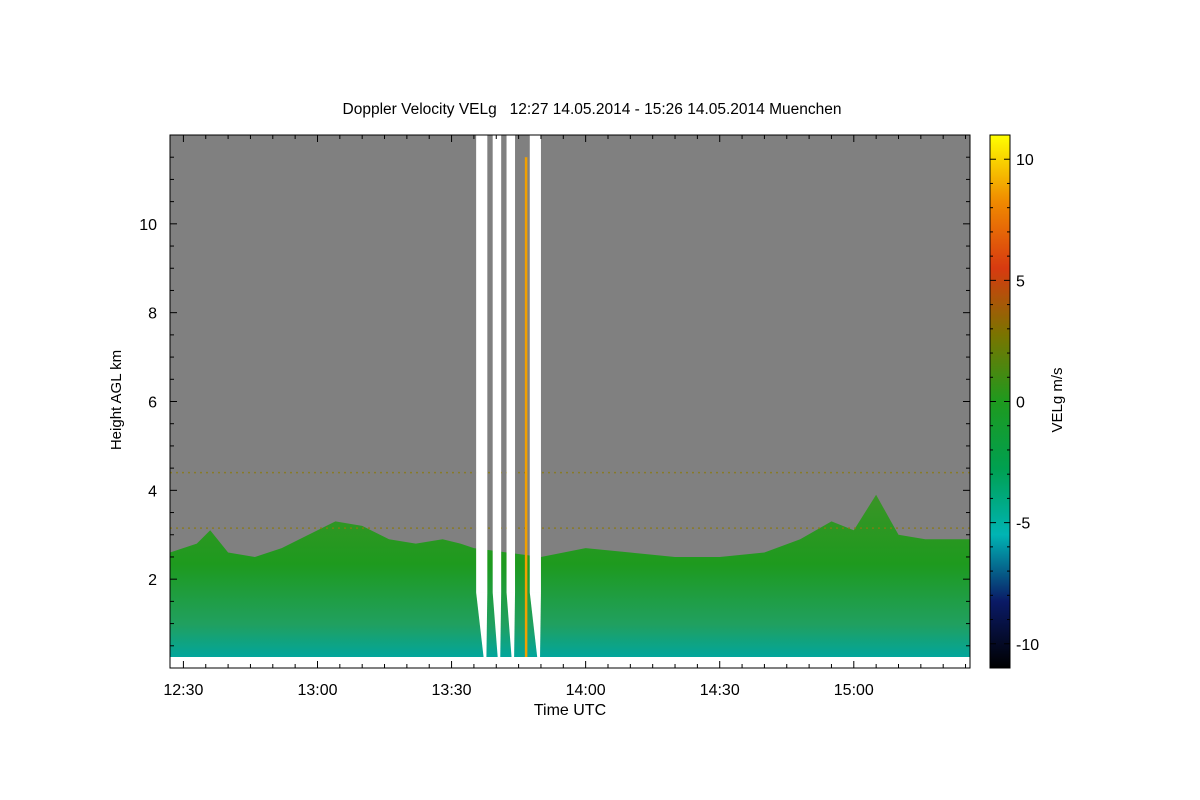 This screenshot has width=1200, height=800. What do you see at coordinates (317, 690) in the screenshot?
I see `x-tick-label: 13:00` at bounding box center [317, 690].